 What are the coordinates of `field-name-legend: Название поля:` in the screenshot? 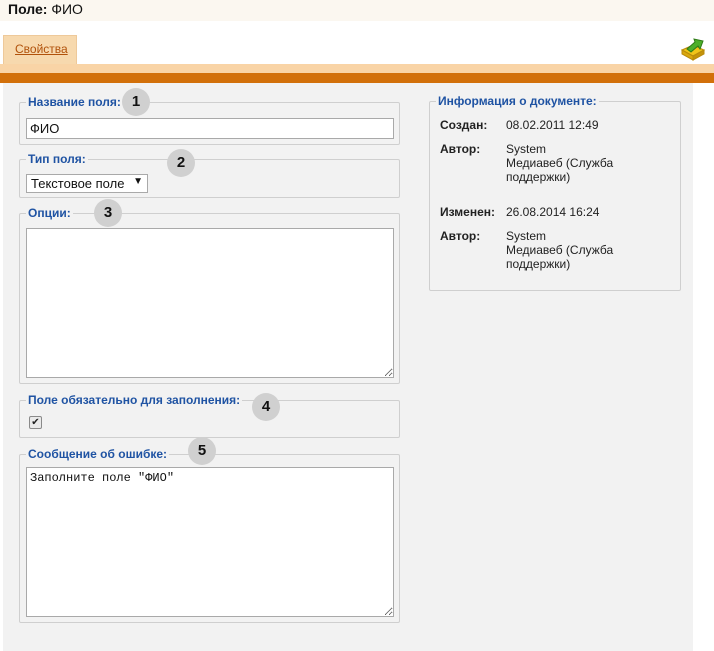 It's located at (74, 102).